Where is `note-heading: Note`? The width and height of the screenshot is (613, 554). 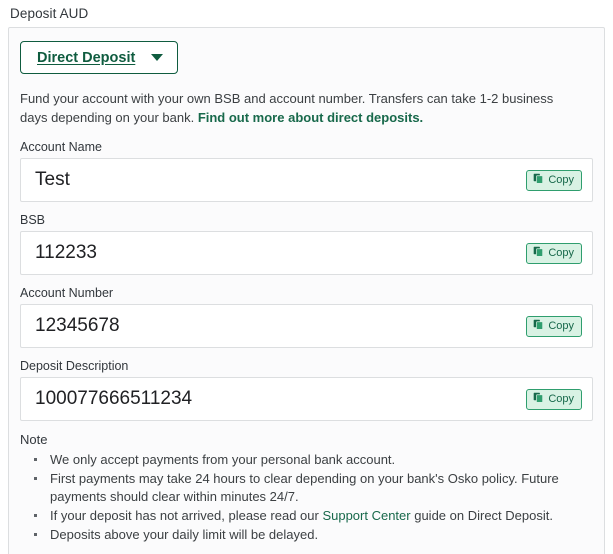
note-heading: Note is located at coordinates (34, 439).